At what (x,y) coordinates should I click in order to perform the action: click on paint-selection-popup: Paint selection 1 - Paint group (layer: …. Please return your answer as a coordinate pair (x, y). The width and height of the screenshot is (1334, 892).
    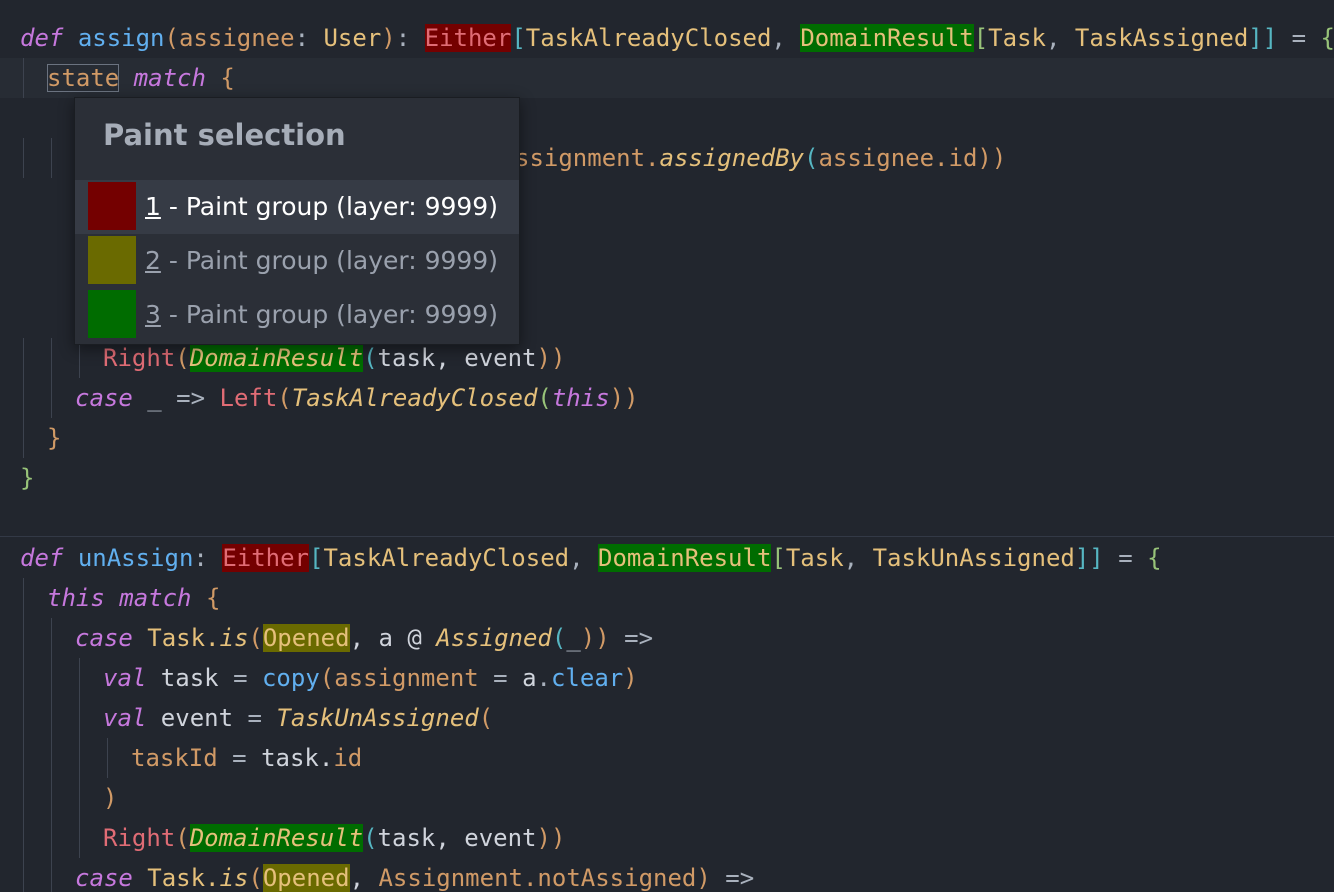
    Looking at the image, I should click on (297, 221).